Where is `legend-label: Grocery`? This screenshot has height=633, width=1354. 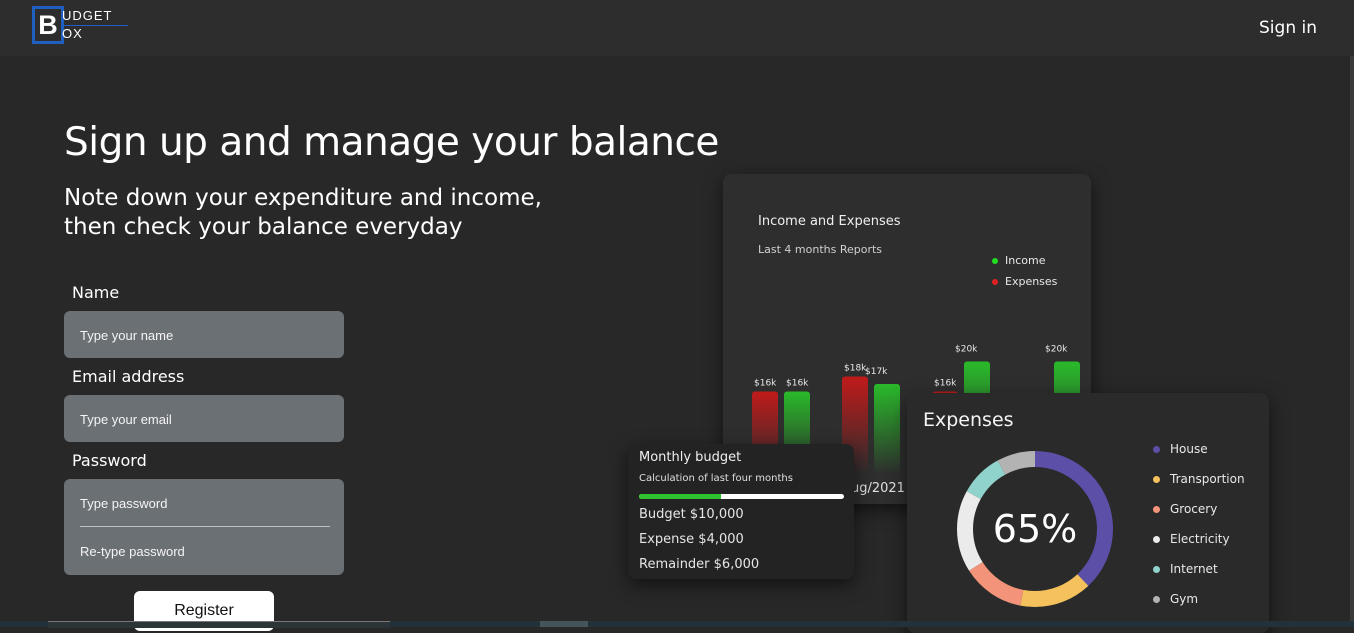
legend-label: Grocery is located at coordinates (1194, 509).